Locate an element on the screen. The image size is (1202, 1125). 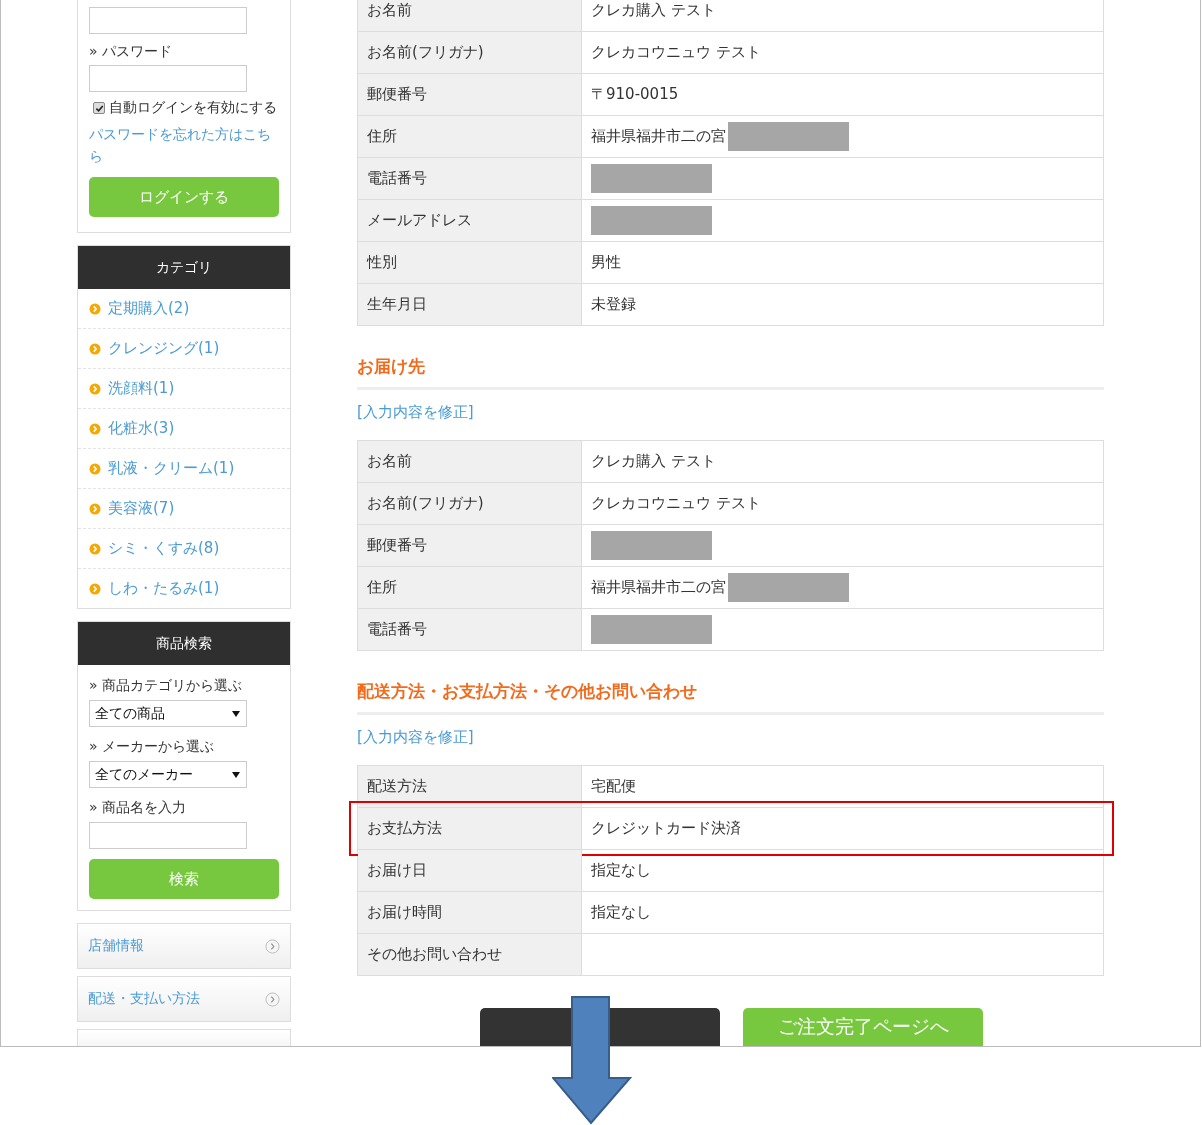
product-search-header: 商品検索 is located at coordinates (184, 643).